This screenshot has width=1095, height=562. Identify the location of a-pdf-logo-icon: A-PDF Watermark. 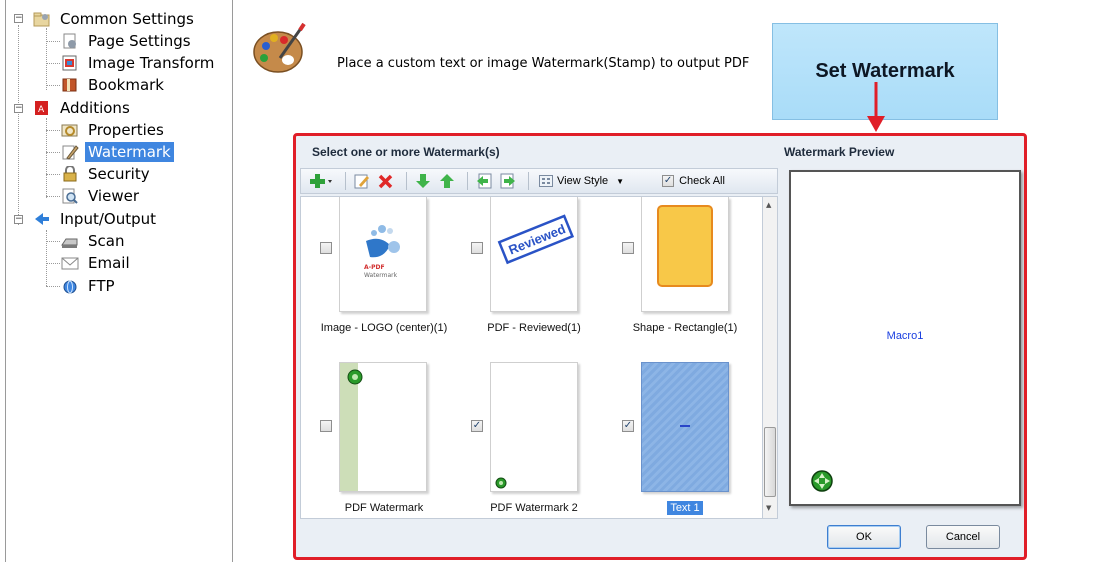
(382, 252).